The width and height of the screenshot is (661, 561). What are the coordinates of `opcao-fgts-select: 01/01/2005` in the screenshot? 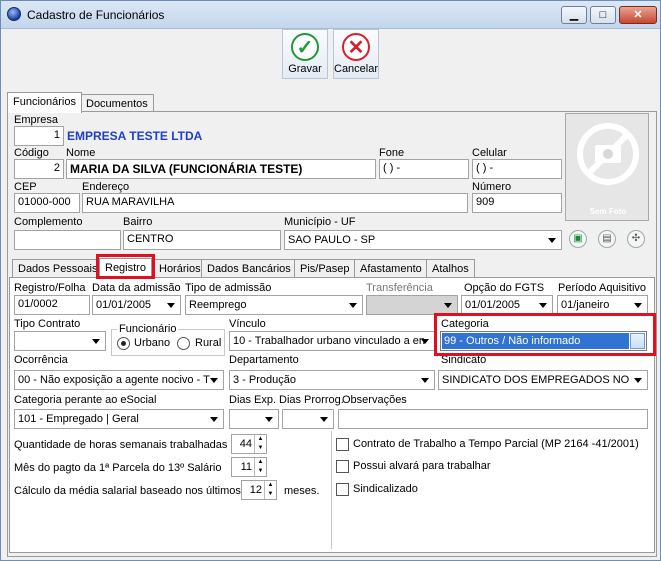 It's located at (507, 305).